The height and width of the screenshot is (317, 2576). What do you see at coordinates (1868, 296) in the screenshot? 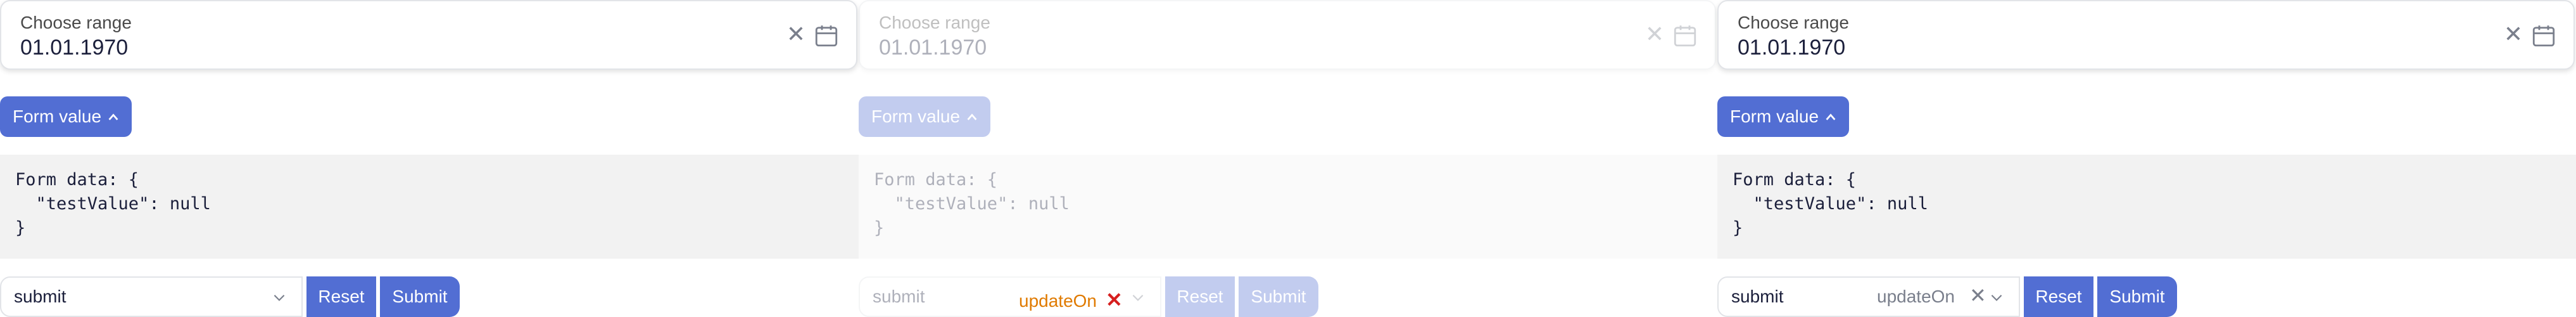
I see `update-on-select: submit updateOn ✕` at bounding box center [1868, 296].